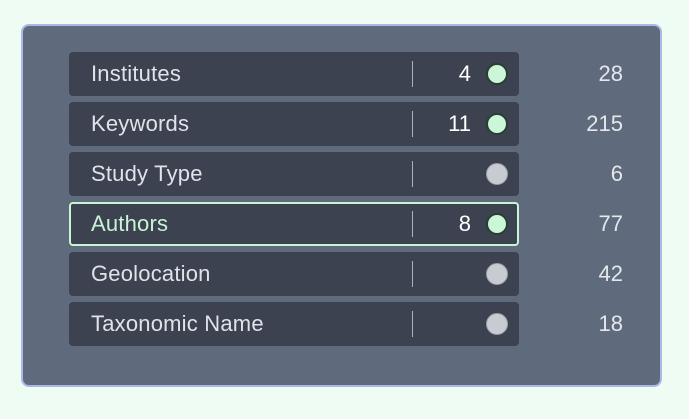 The width and height of the screenshot is (689, 419). What do you see at coordinates (610, 273) in the screenshot?
I see `total-count: 42` at bounding box center [610, 273].